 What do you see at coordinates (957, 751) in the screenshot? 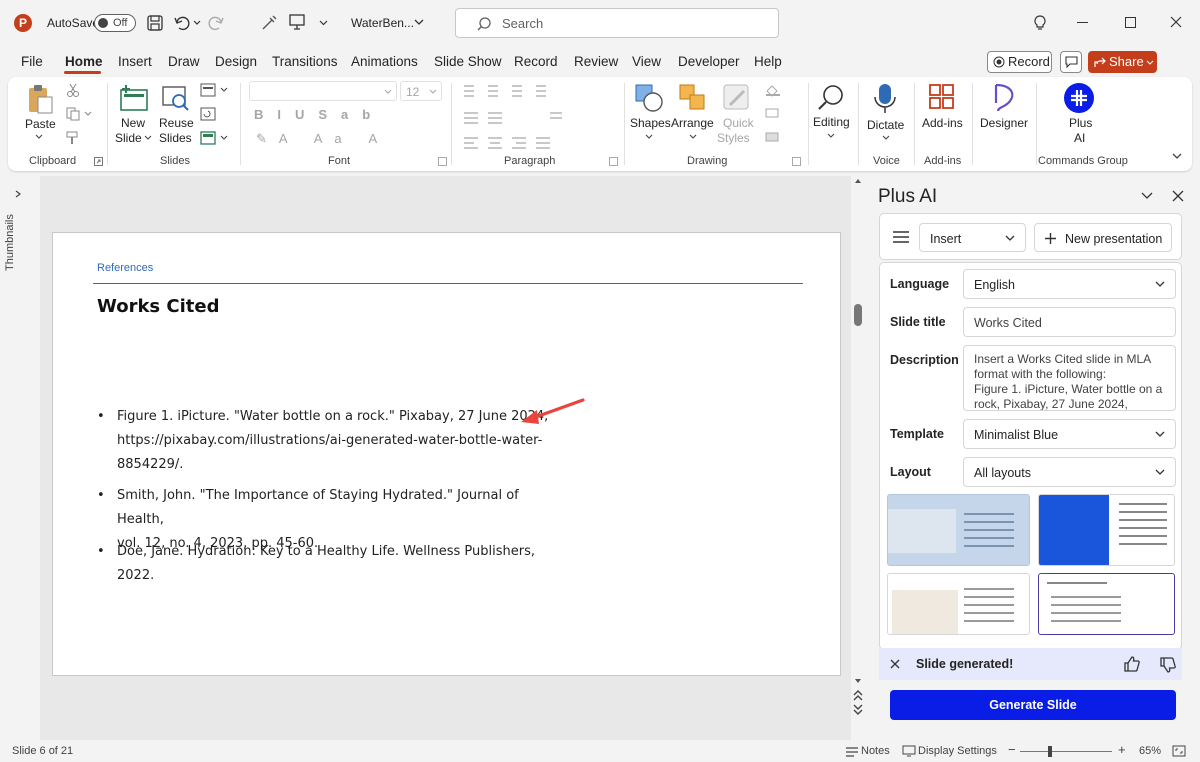
I see `display-settings-button: Display Settings` at bounding box center [957, 751].